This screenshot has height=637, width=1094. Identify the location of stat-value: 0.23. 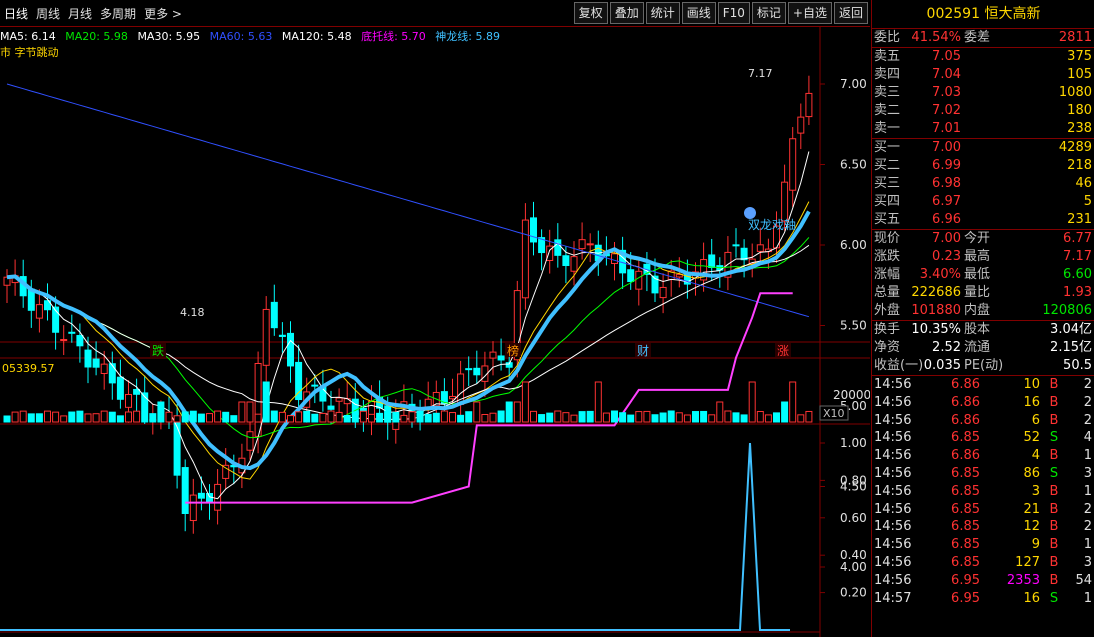
(946, 256).